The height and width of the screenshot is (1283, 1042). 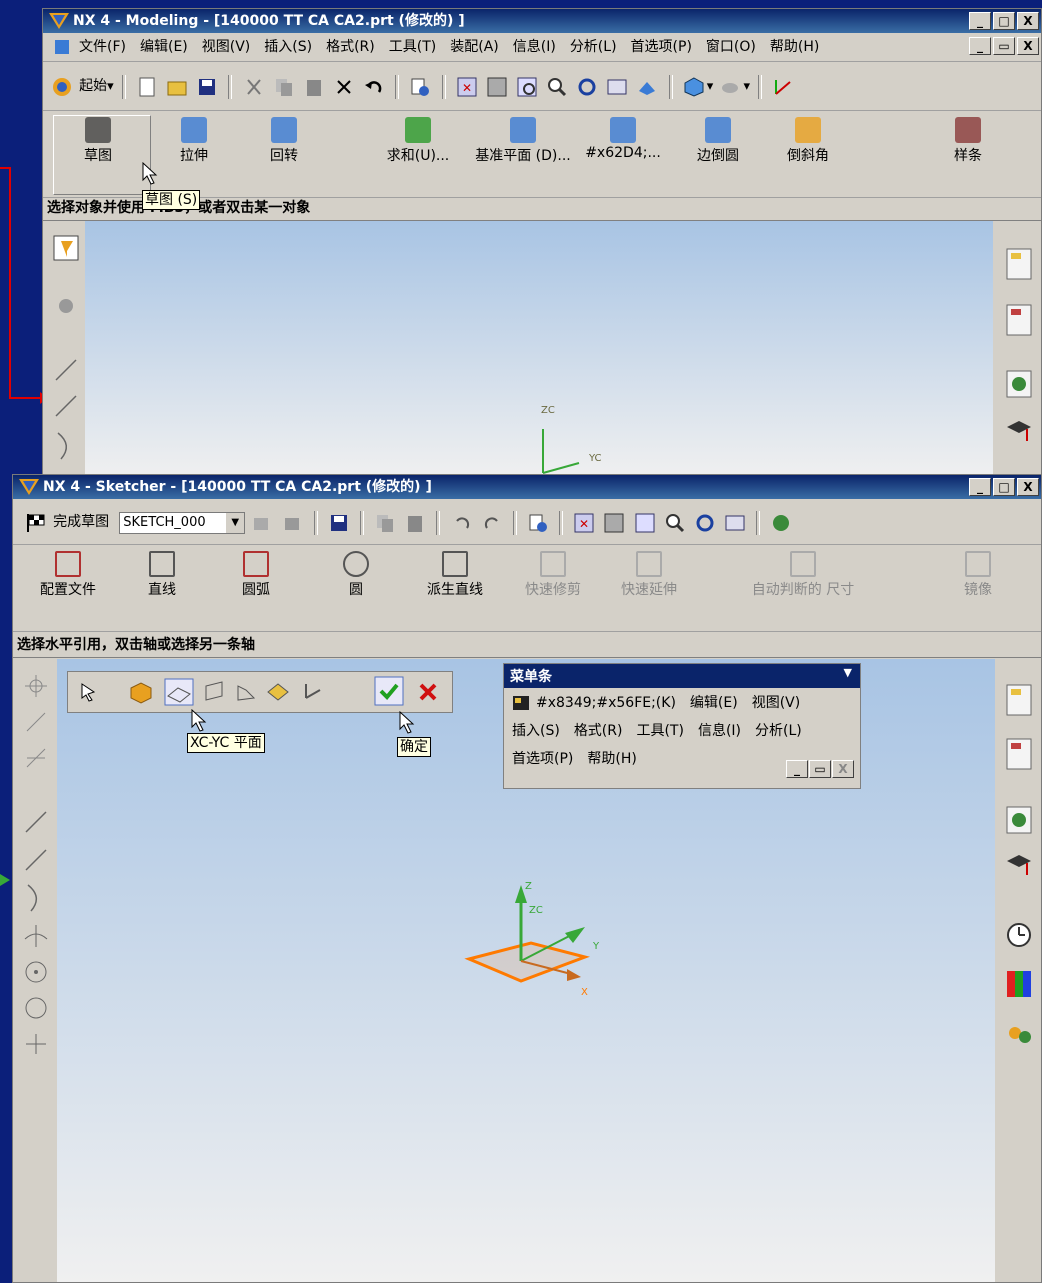 I want to click on sketcher-tool-7: 自动判断的 尺寸, so click(x=803, y=572).